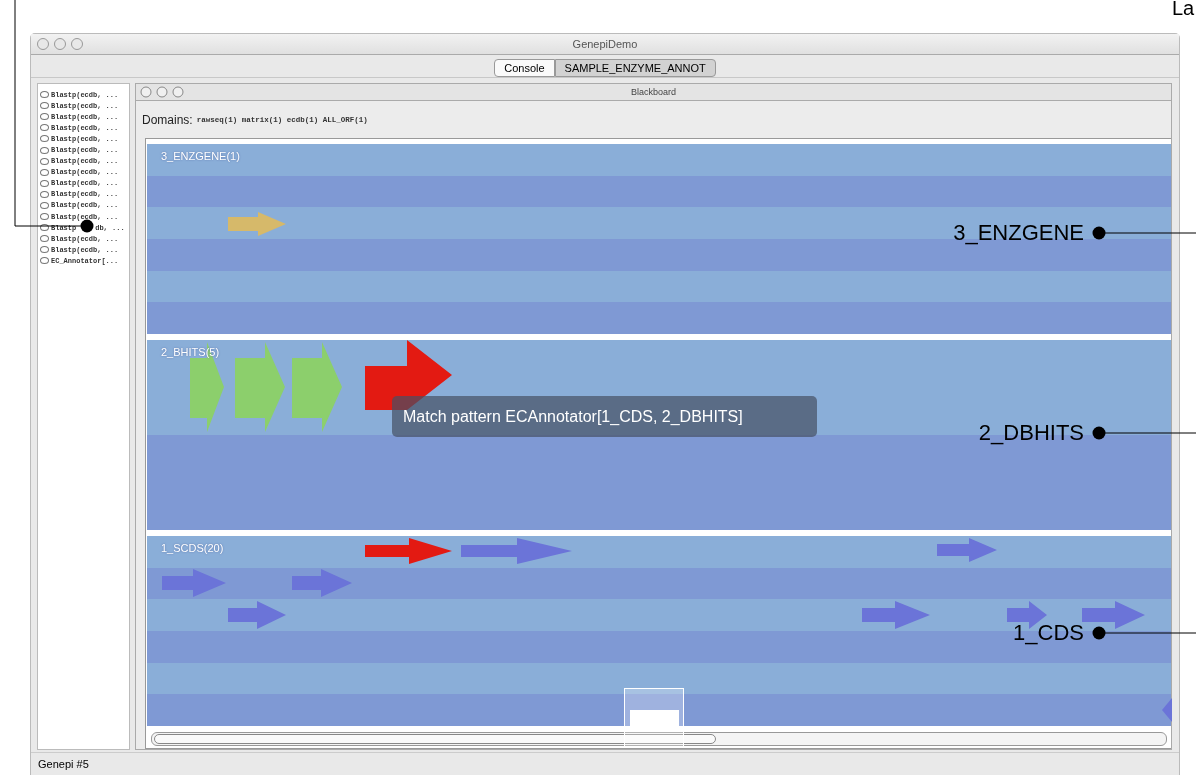  I want to click on callout-label: La, so click(1183, 9).